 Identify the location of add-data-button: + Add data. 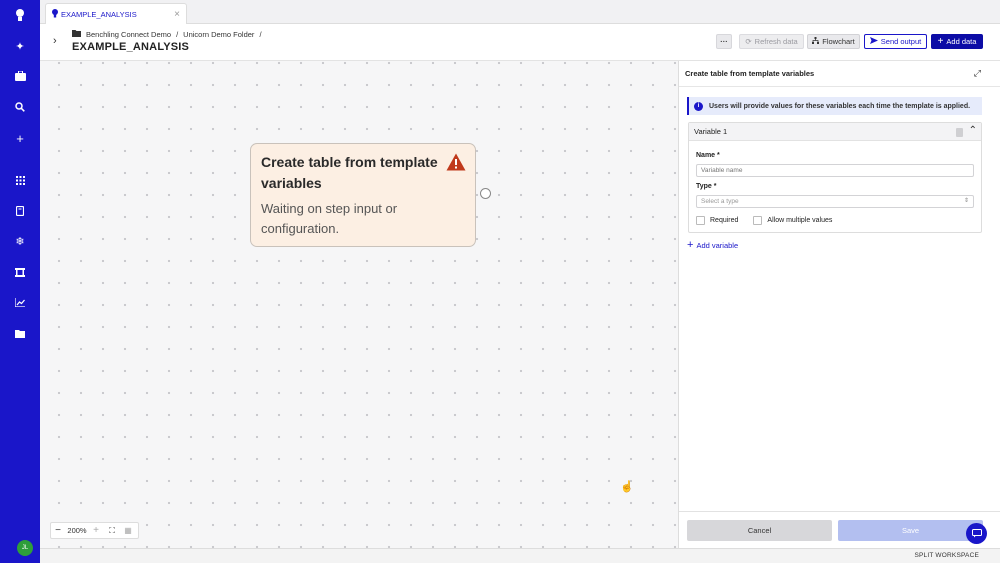
(957, 41).